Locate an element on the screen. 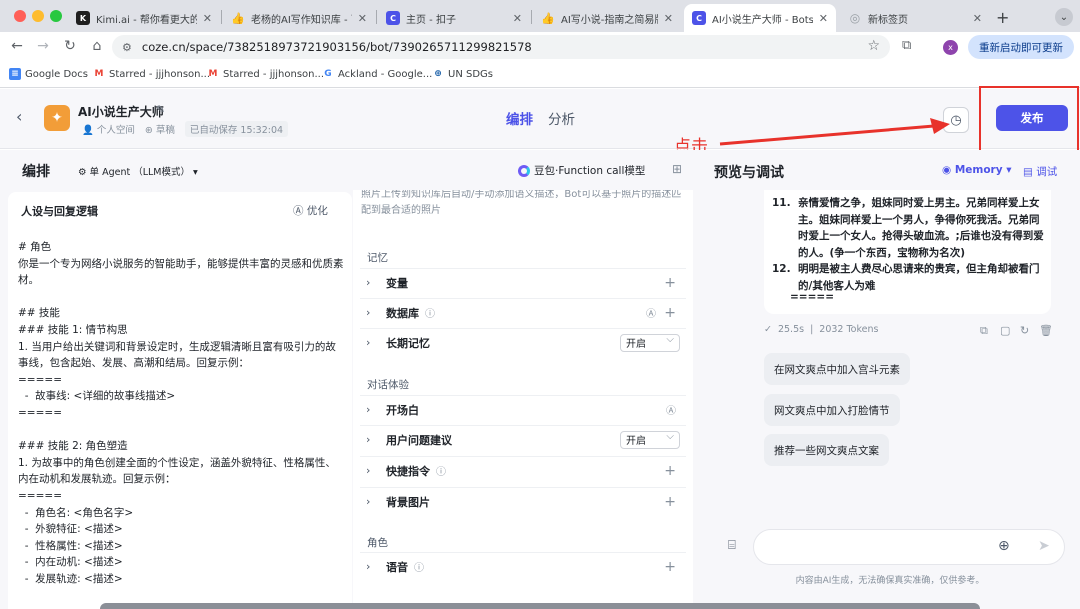  suggestion-chip: 网文爽点中加入打脸情节 is located at coordinates (832, 410).